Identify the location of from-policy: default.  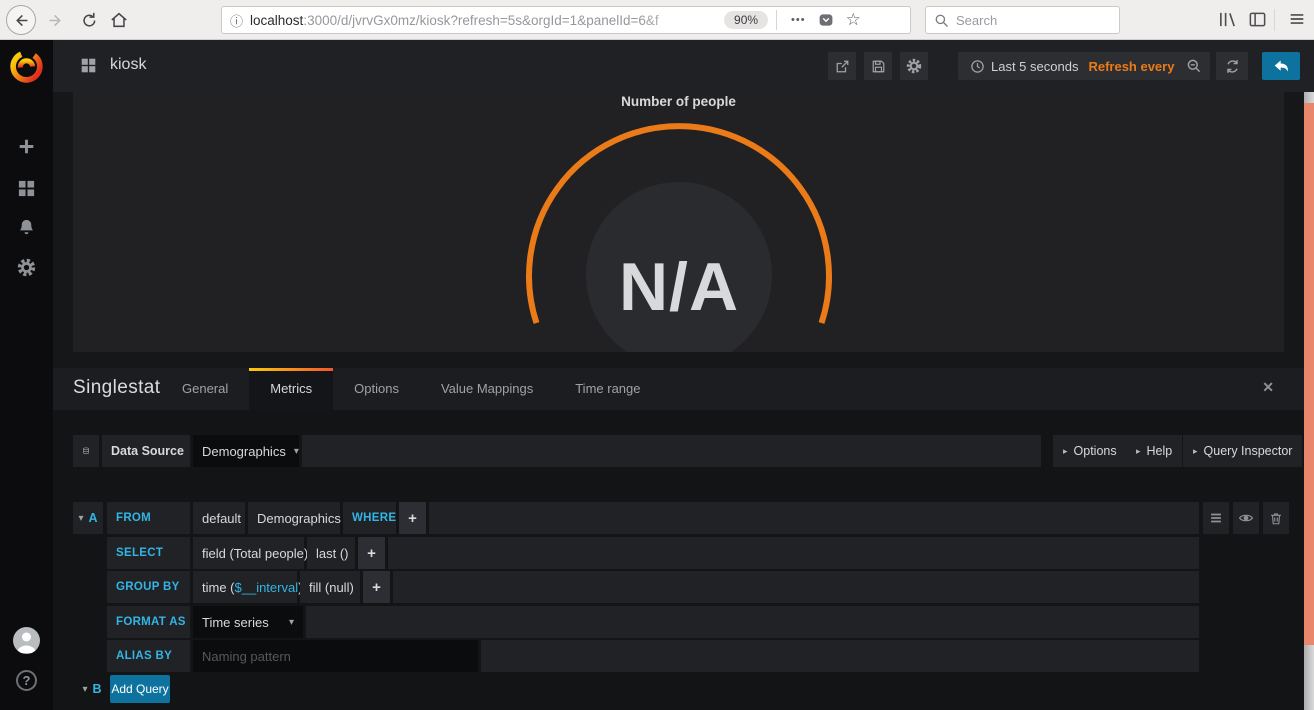
(219, 518).